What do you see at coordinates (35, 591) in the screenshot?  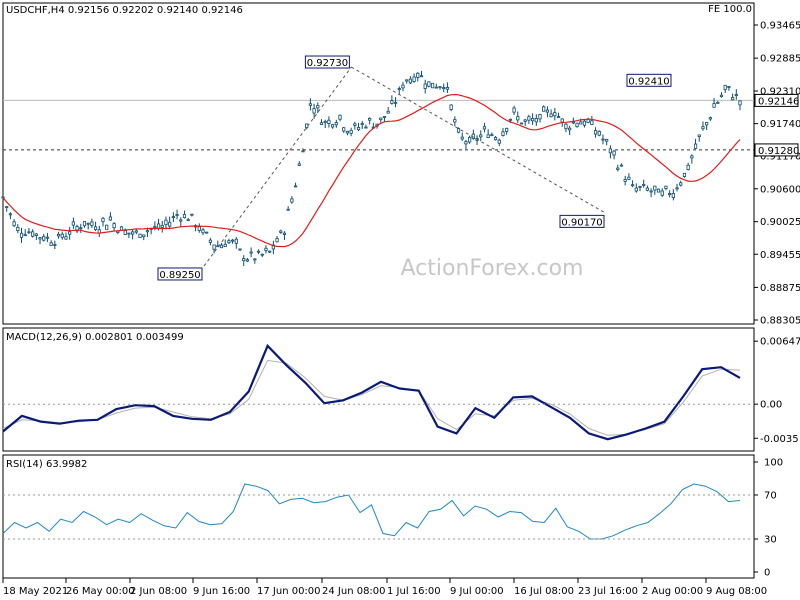 I see `x-tick-label: 18 May 2021` at bounding box center [35, 591].